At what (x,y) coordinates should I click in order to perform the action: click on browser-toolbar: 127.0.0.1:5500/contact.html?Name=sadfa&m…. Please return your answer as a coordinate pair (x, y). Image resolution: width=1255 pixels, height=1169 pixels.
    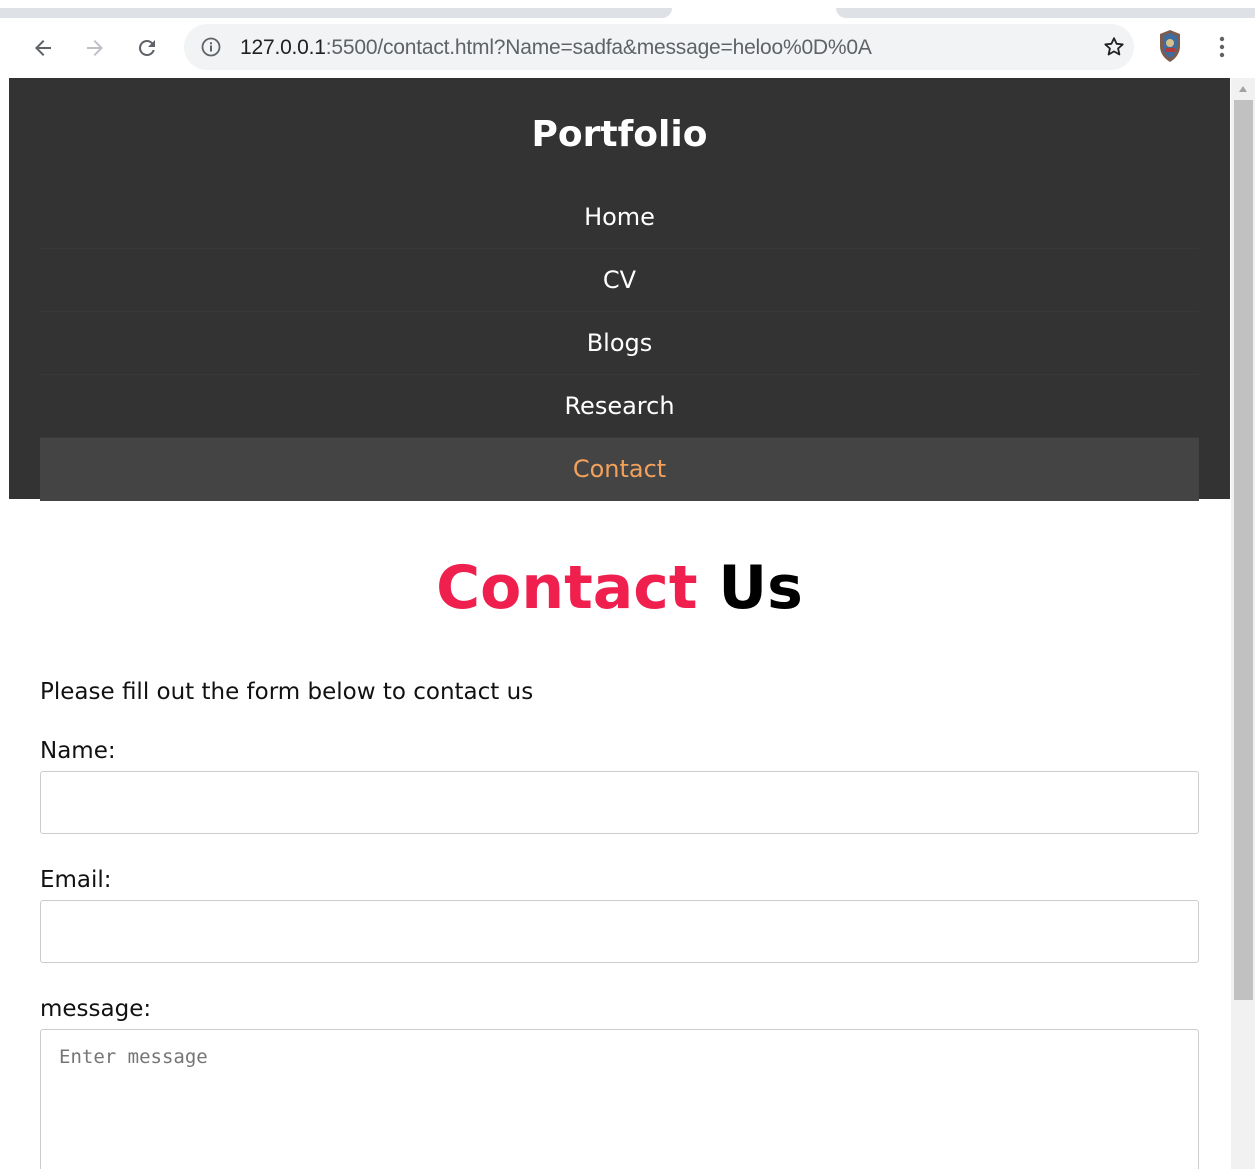
    Looking at the image, I should click on (627, 50).